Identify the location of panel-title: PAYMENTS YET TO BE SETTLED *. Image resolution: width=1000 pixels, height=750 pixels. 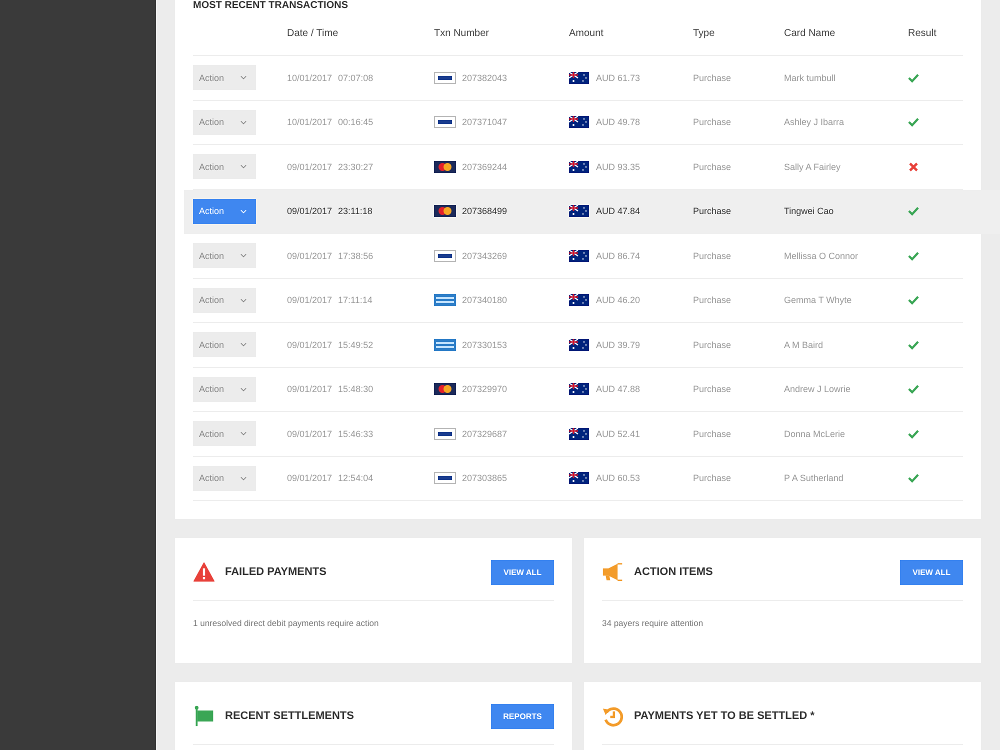
(725, 716).